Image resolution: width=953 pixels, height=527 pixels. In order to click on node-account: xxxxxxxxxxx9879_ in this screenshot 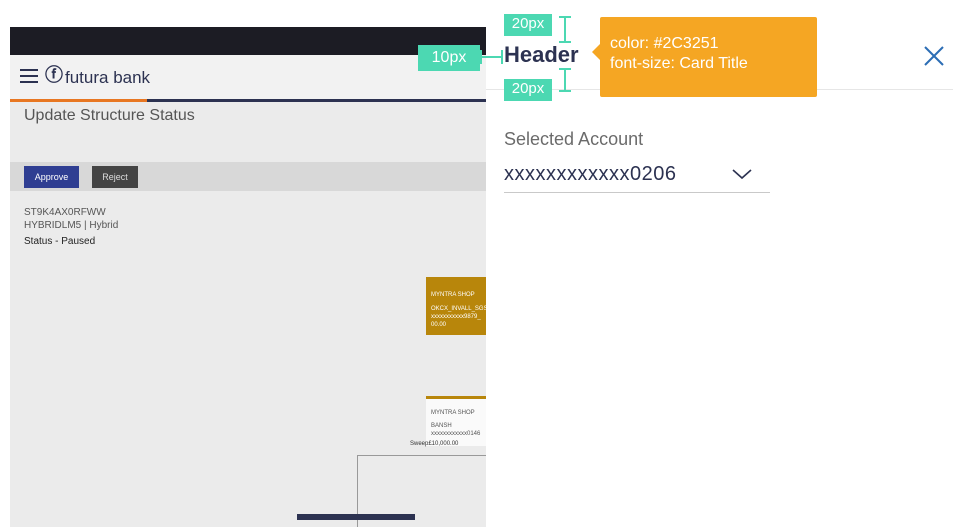, I will do `click(456, 317)`.